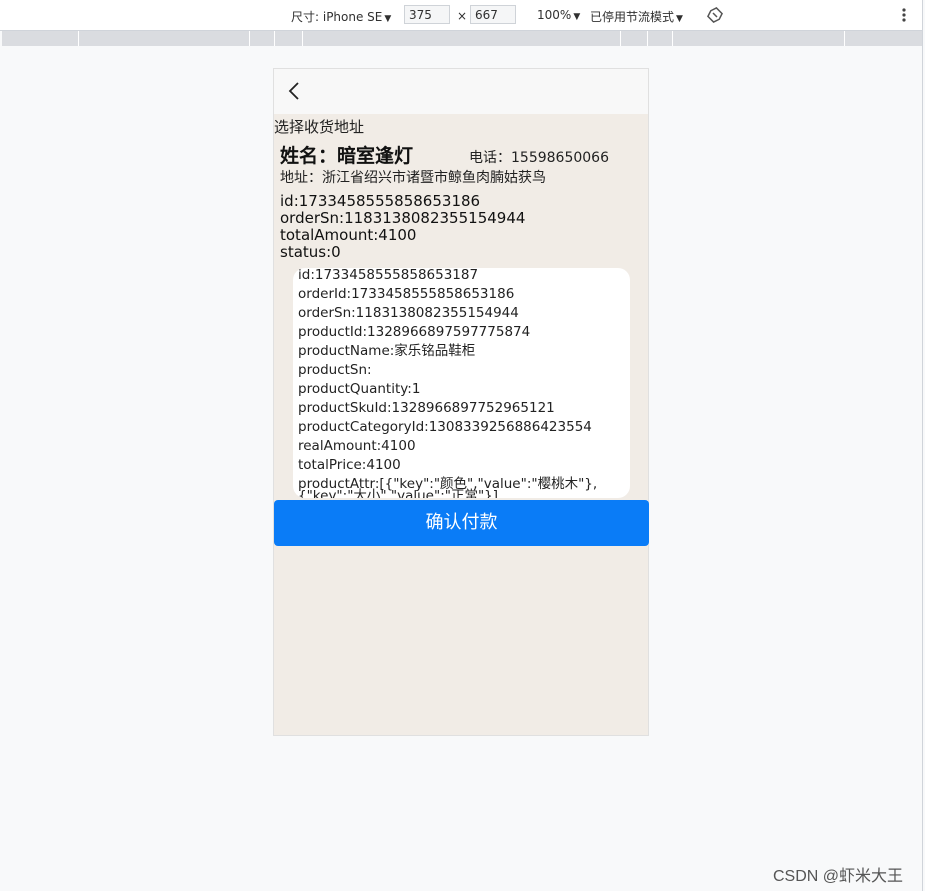  What do you see at coordinates (294, 91) in the screenshot?
I see `back-arrow-icon` at bounding box center [294, 91].